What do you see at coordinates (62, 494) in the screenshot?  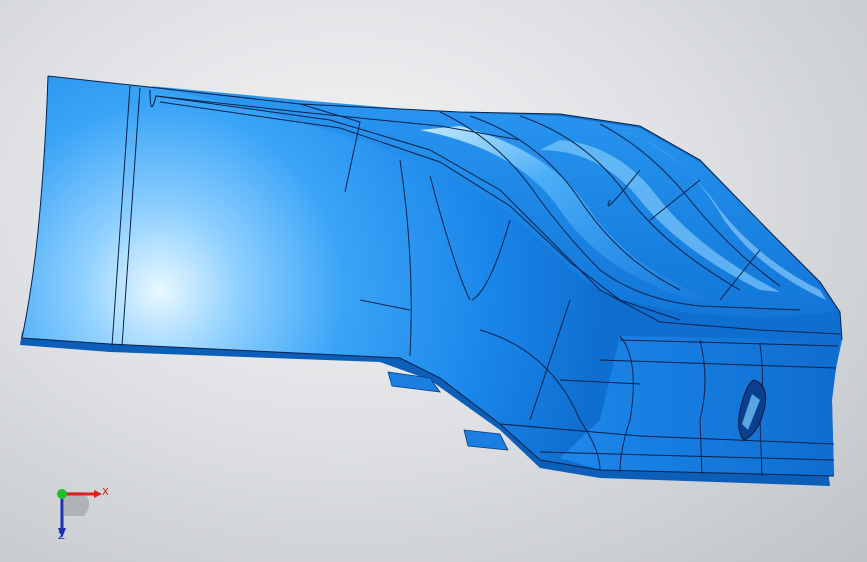 I see `y-axis-dot-icon` at bounding box center [62, 494].